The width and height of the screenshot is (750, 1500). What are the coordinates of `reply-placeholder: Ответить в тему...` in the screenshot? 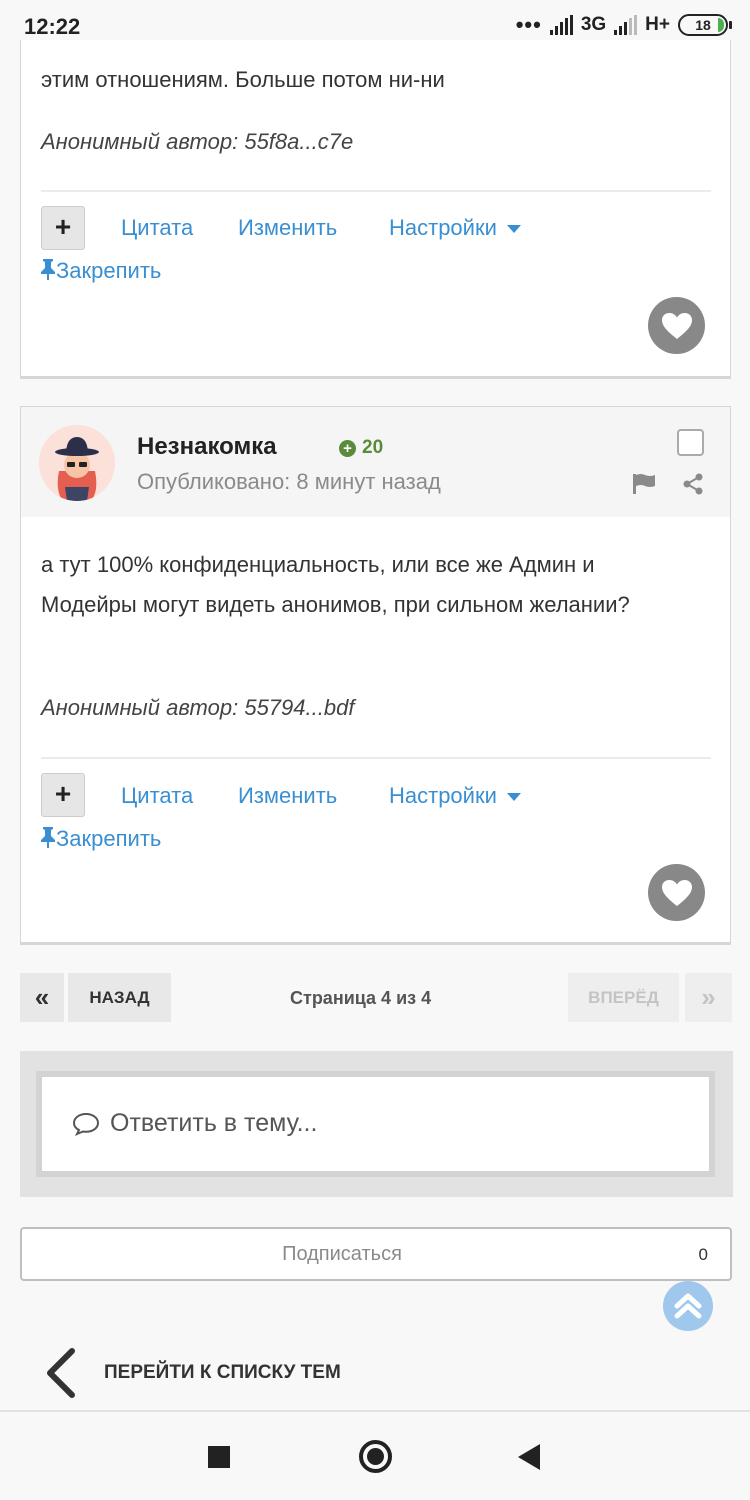 It's located at (194, 1123).